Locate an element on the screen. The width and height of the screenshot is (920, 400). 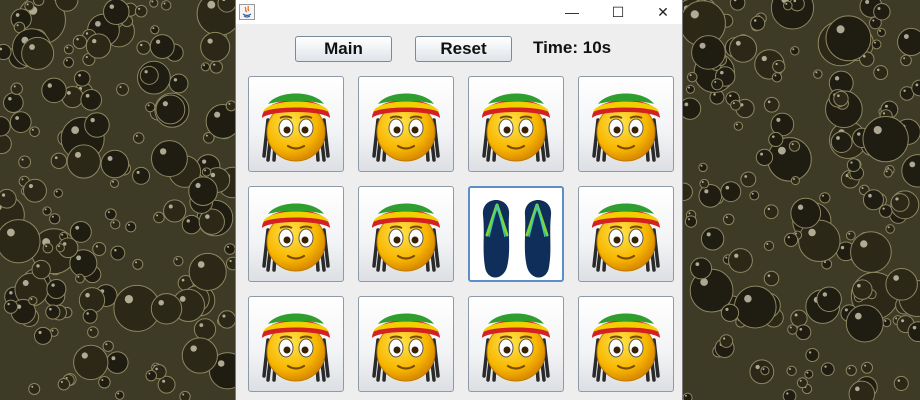
close-button: ✕ is located at coordinates (661, 12).